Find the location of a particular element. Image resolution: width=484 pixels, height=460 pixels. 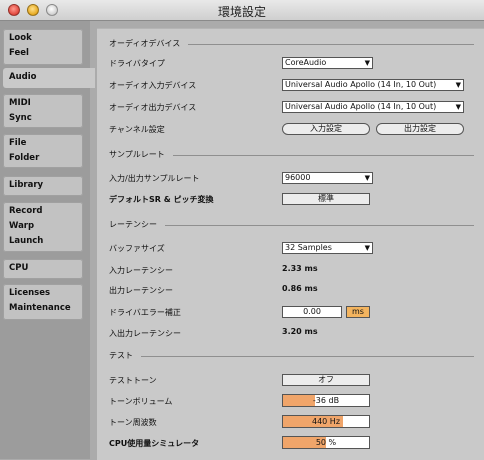

latency-section-header: レーテンシー is located at coordinates (291, 225).